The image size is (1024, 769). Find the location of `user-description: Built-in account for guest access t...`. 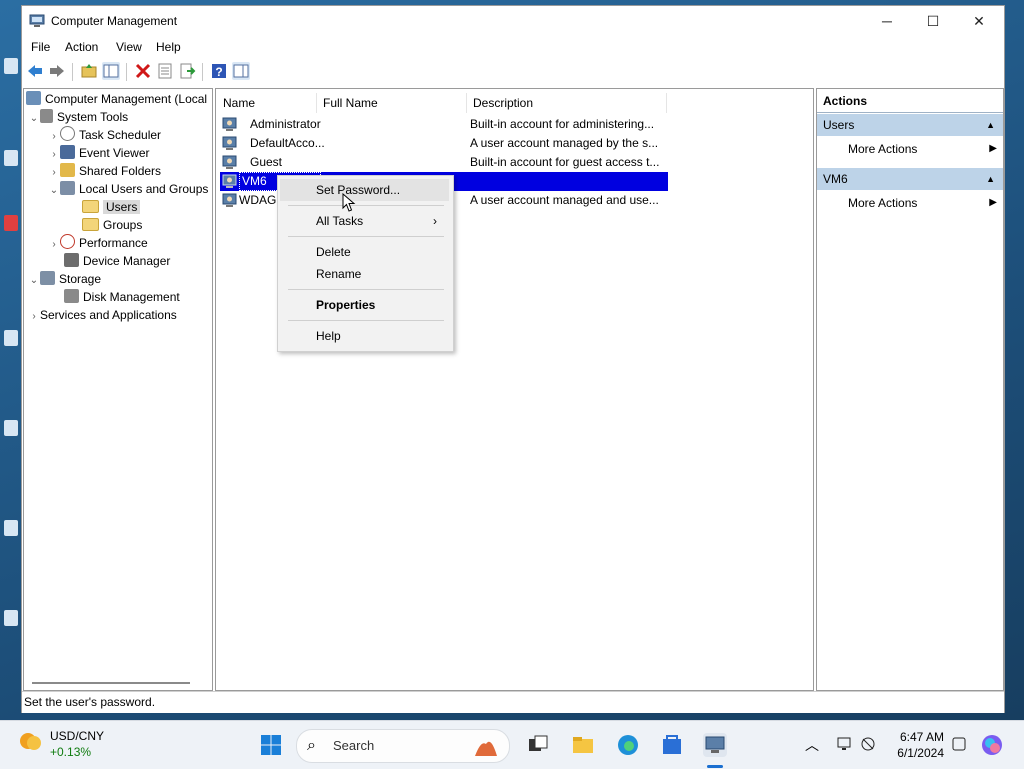

user-description: Built-in account for guest access t... is located at coordinates (565, 162).